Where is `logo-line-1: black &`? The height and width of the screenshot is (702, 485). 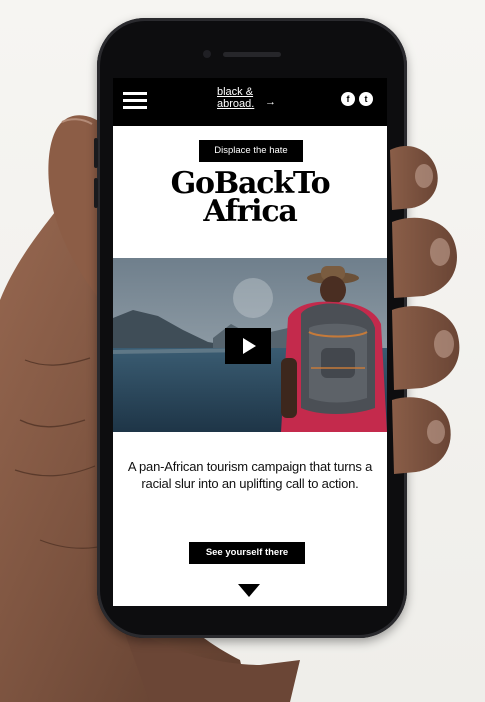 logo-line-1: black & is located at coordinates (235, 92).